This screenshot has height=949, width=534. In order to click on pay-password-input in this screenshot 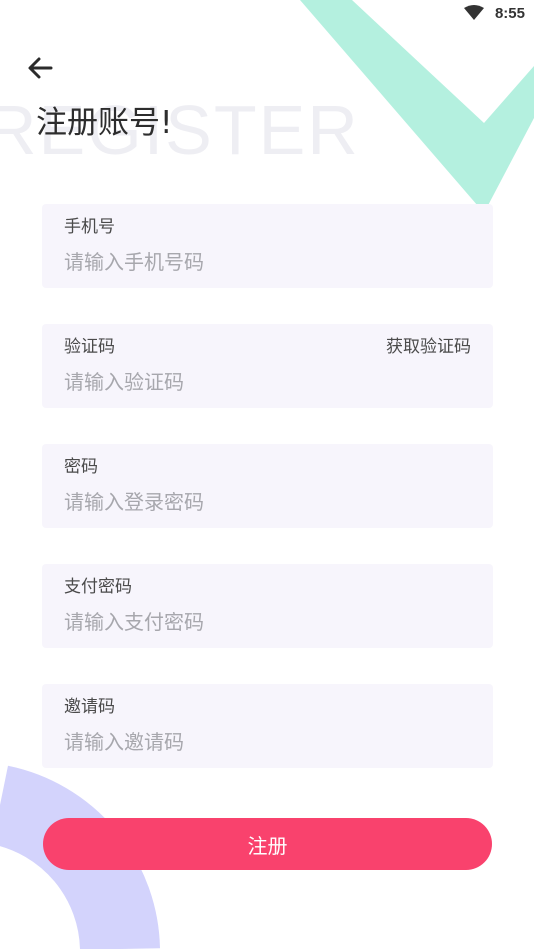, I will do `click(264, 622)`.